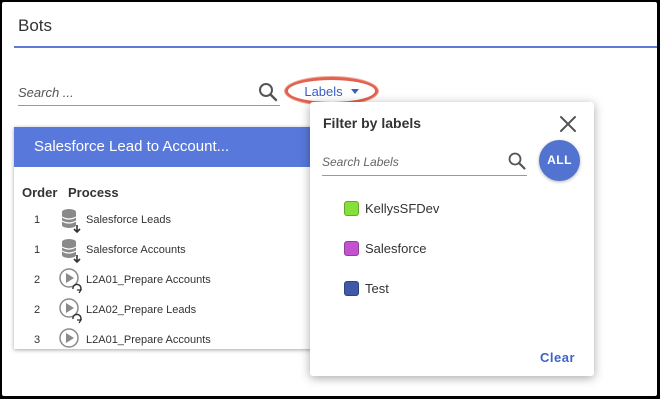  I want to click on process-order: 3, so click(37, 340).